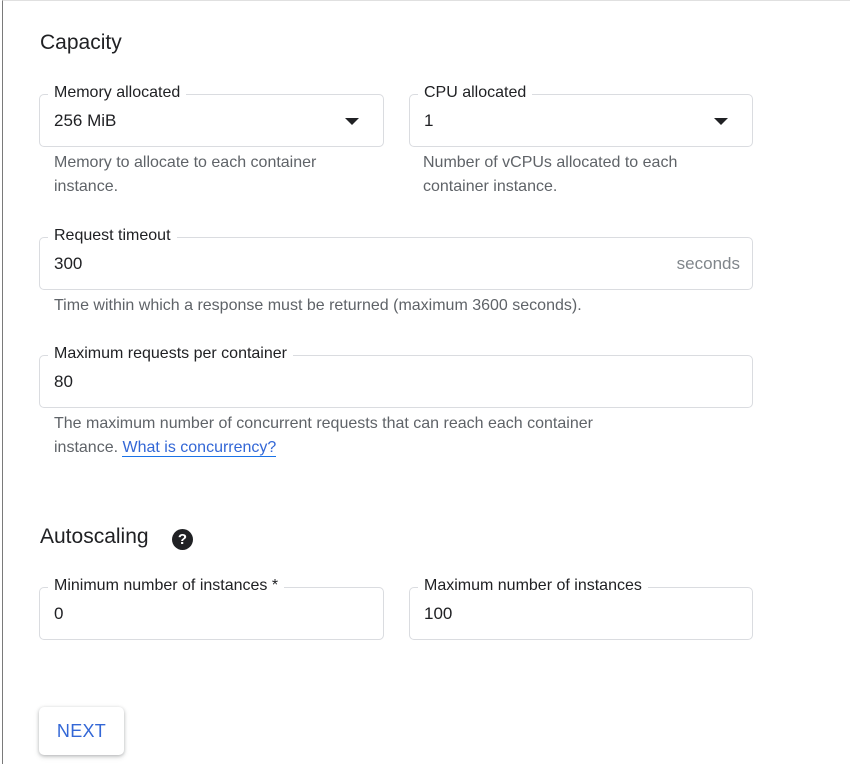 The height and width of the screenshot is (764, 850). I want to click on what-is-concurrency-link: What is concurrency?, so click(199, 448).